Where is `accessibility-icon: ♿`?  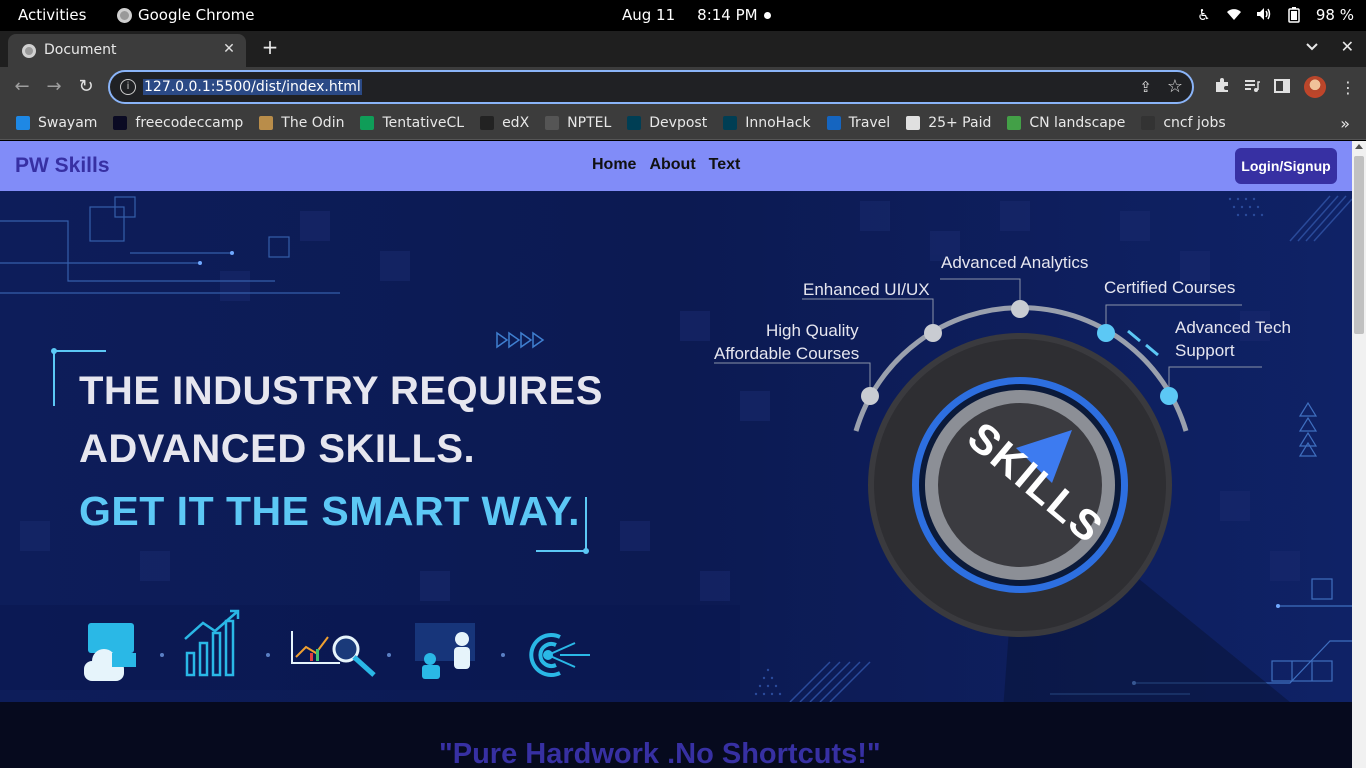 accessibility-icon: ♿ is located at coordinates (1204, 15).